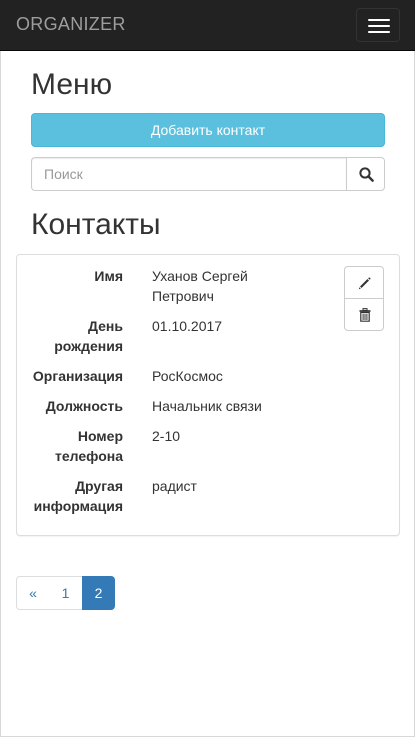  I want to click on pagination-prev-button: «, so click(33, 593).